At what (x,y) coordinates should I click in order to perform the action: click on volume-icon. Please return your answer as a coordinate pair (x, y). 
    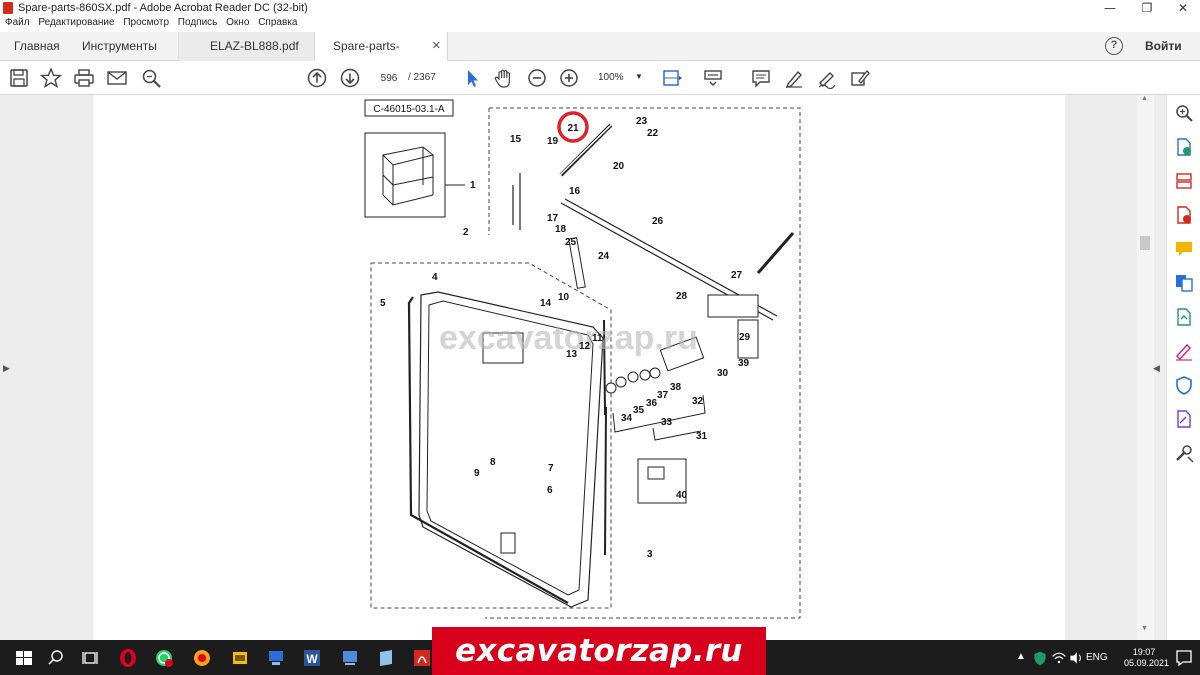
    Looking at the image, I should click on (1076, 658).